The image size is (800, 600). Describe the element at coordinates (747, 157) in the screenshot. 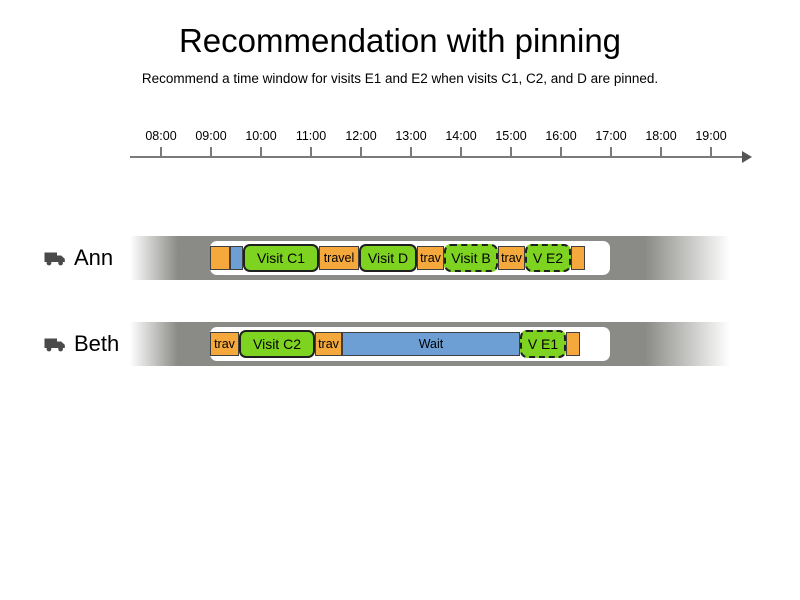

I see `axis-arrow-icon` at that location.